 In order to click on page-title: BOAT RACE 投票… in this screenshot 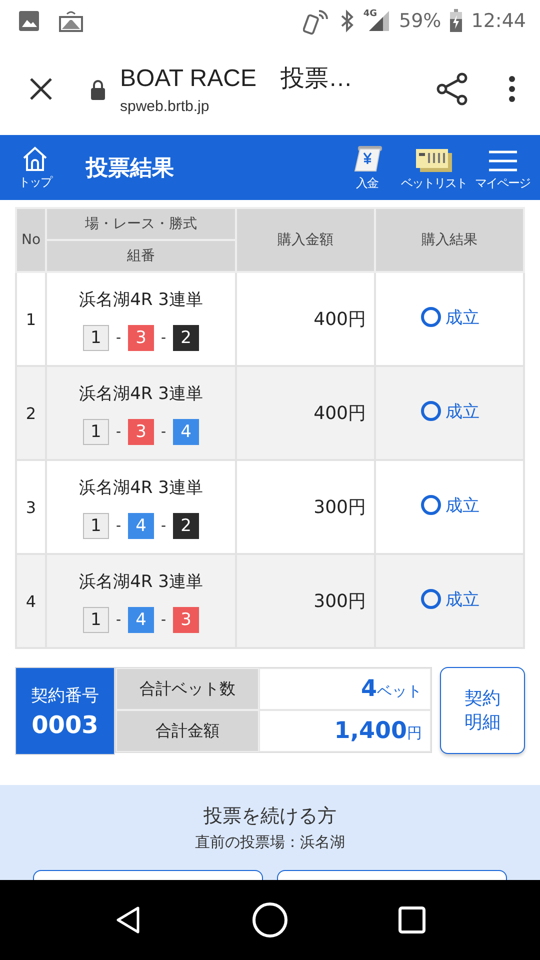, I will do `click(237, 79)`.